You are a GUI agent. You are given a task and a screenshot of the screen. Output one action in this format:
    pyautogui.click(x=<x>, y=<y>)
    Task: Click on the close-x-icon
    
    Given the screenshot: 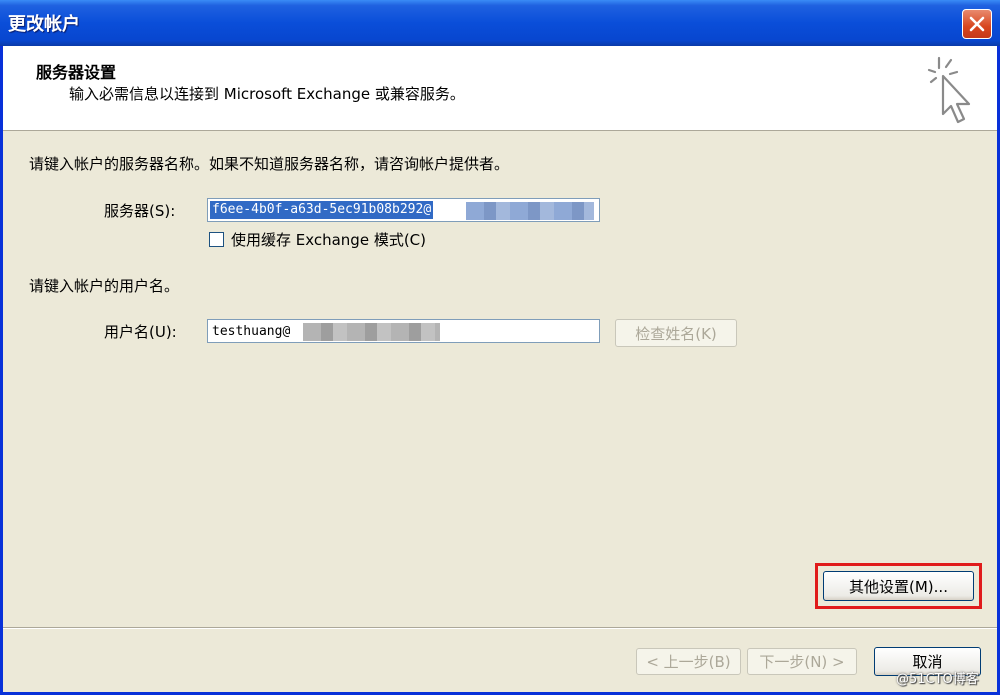 What is the action you would take?
    pyautogui.click(x=977, y=24)
    